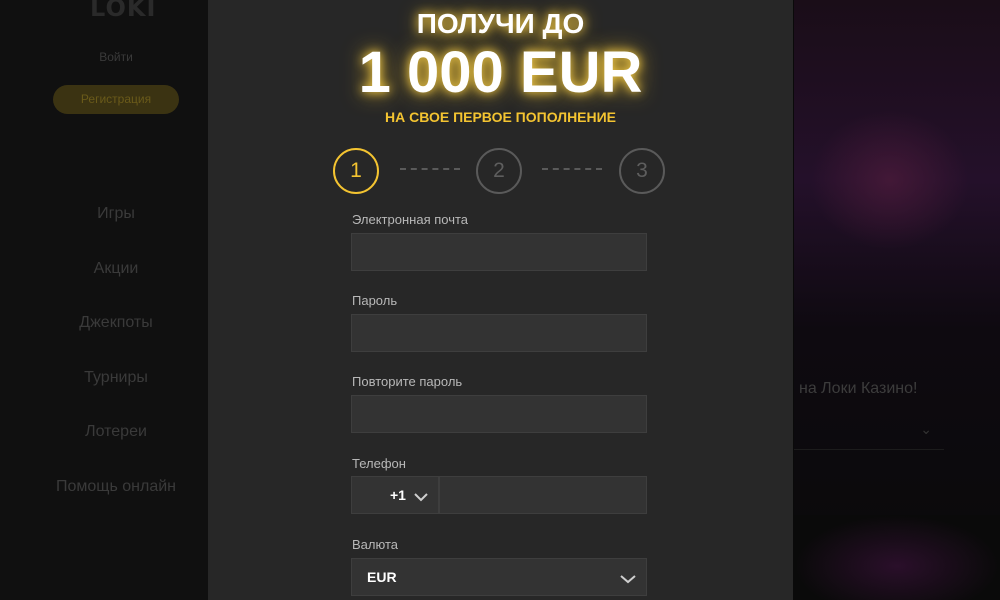 The image size is (1000, 600). What do you see at coordinates (379, 463) in the screenshot?
I see `phone-label: Телефон` at bounding box center [379, 463].